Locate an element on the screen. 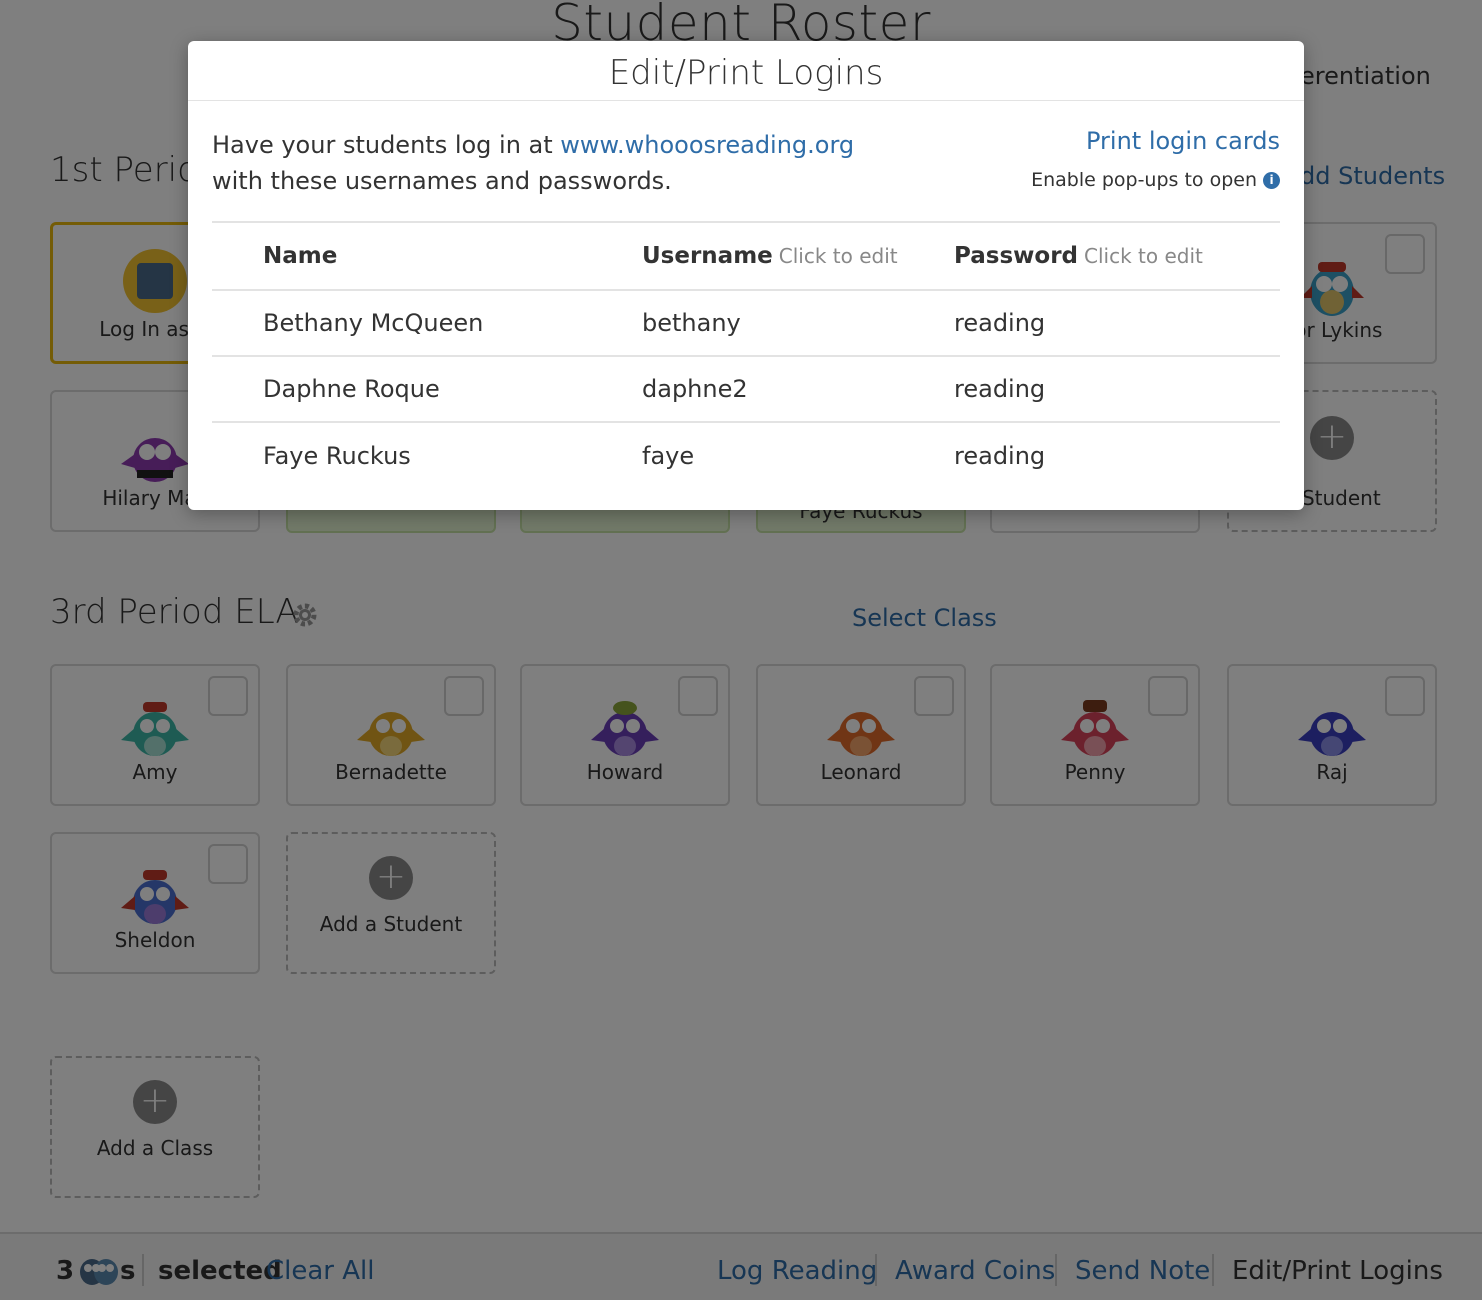 This screenshot has width=1482, height=1300. modal-title: Edit/Print Logins is located at coordinates (746, 73).